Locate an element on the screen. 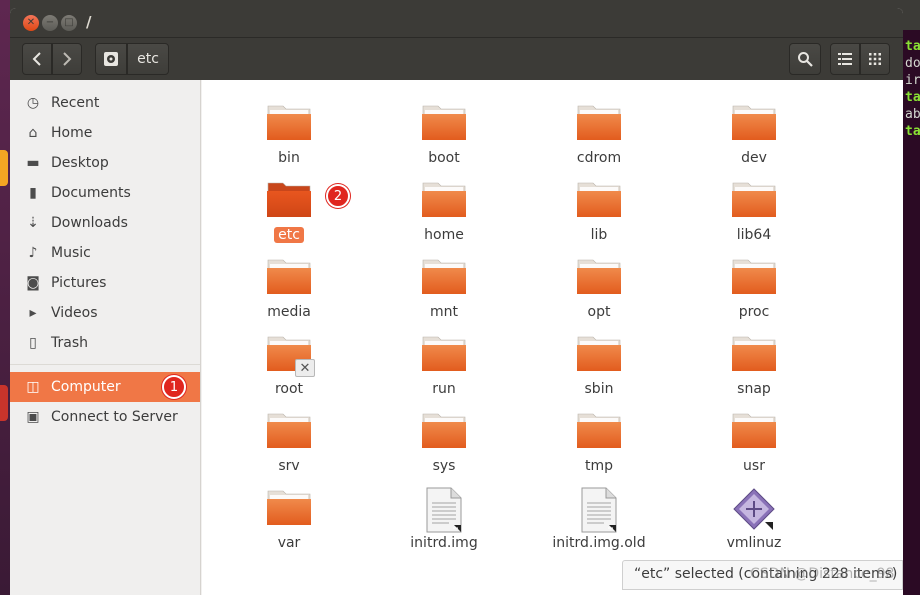 This screenshot has height=595, width=920. list-view-button is located at coordinates (845, 59).